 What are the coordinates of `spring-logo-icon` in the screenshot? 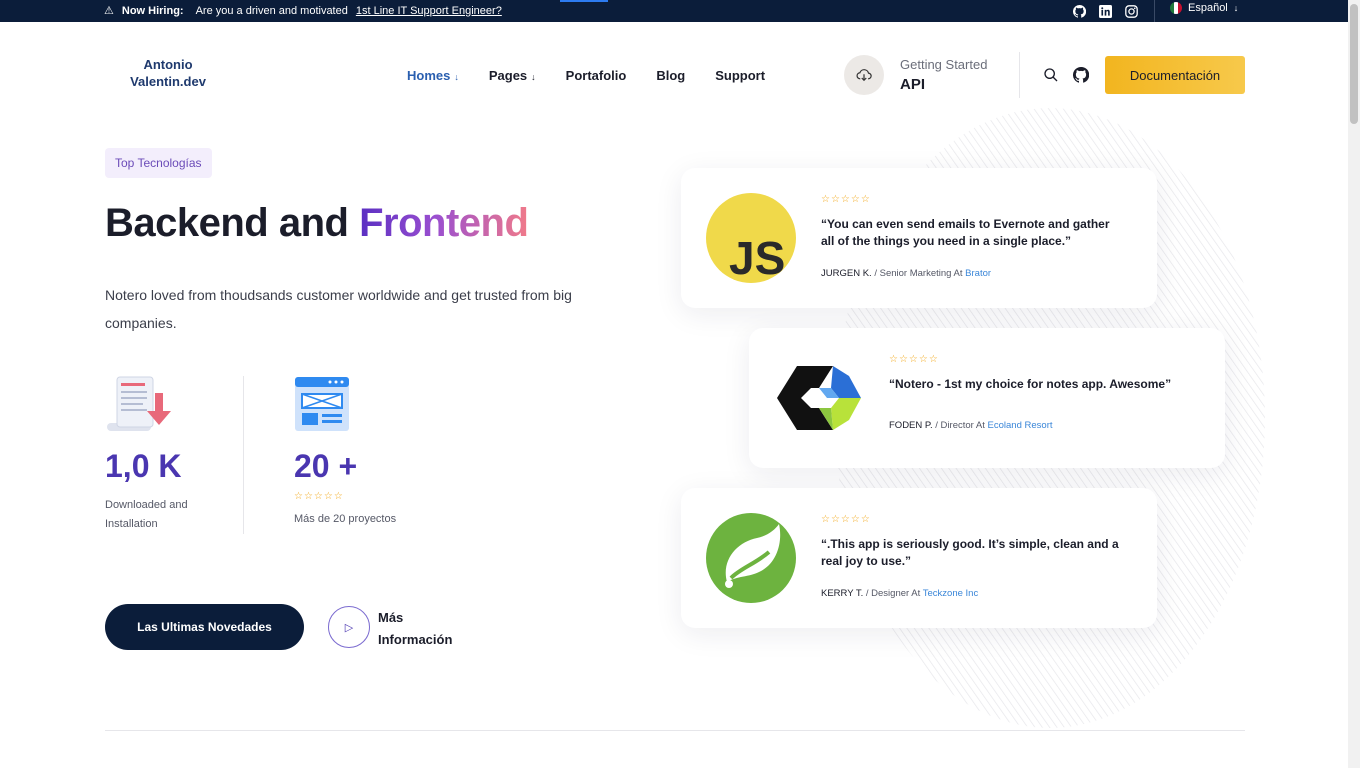 It's located at (751, 558).